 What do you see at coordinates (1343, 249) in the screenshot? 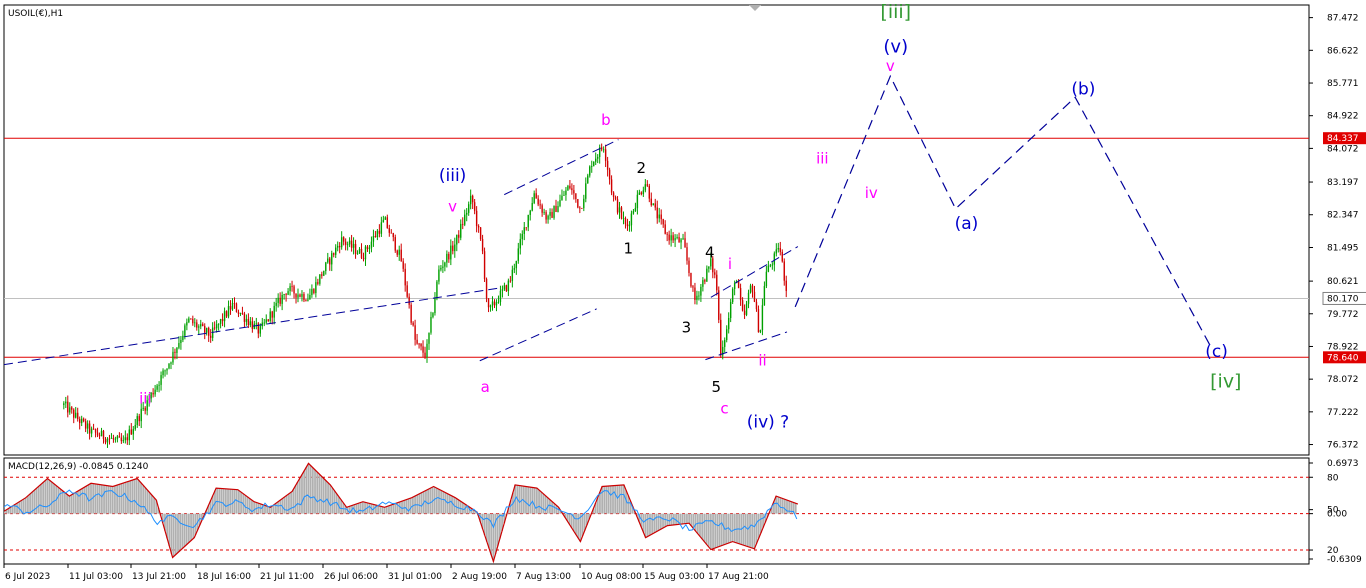
I see `price-tick-label: 81.495` at bounding box center [1343, 249].